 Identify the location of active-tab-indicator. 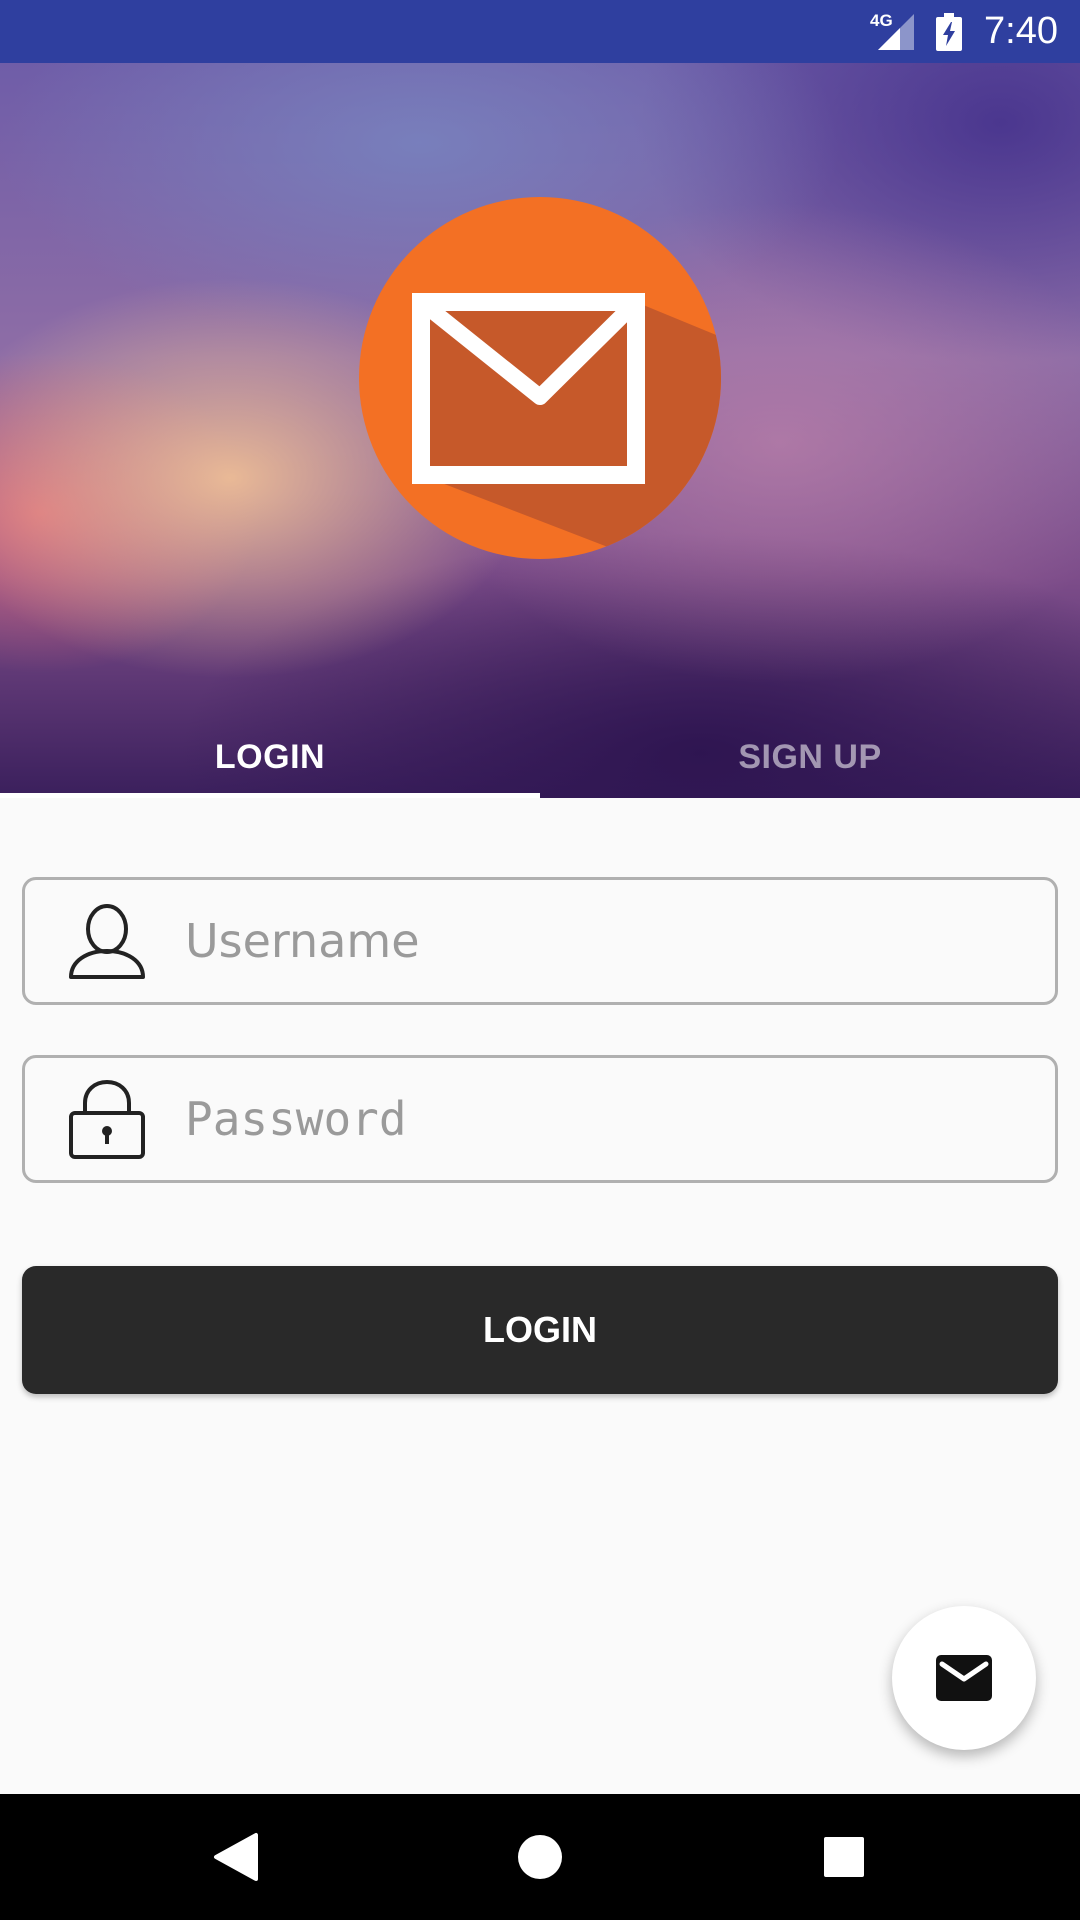
(270, 795).